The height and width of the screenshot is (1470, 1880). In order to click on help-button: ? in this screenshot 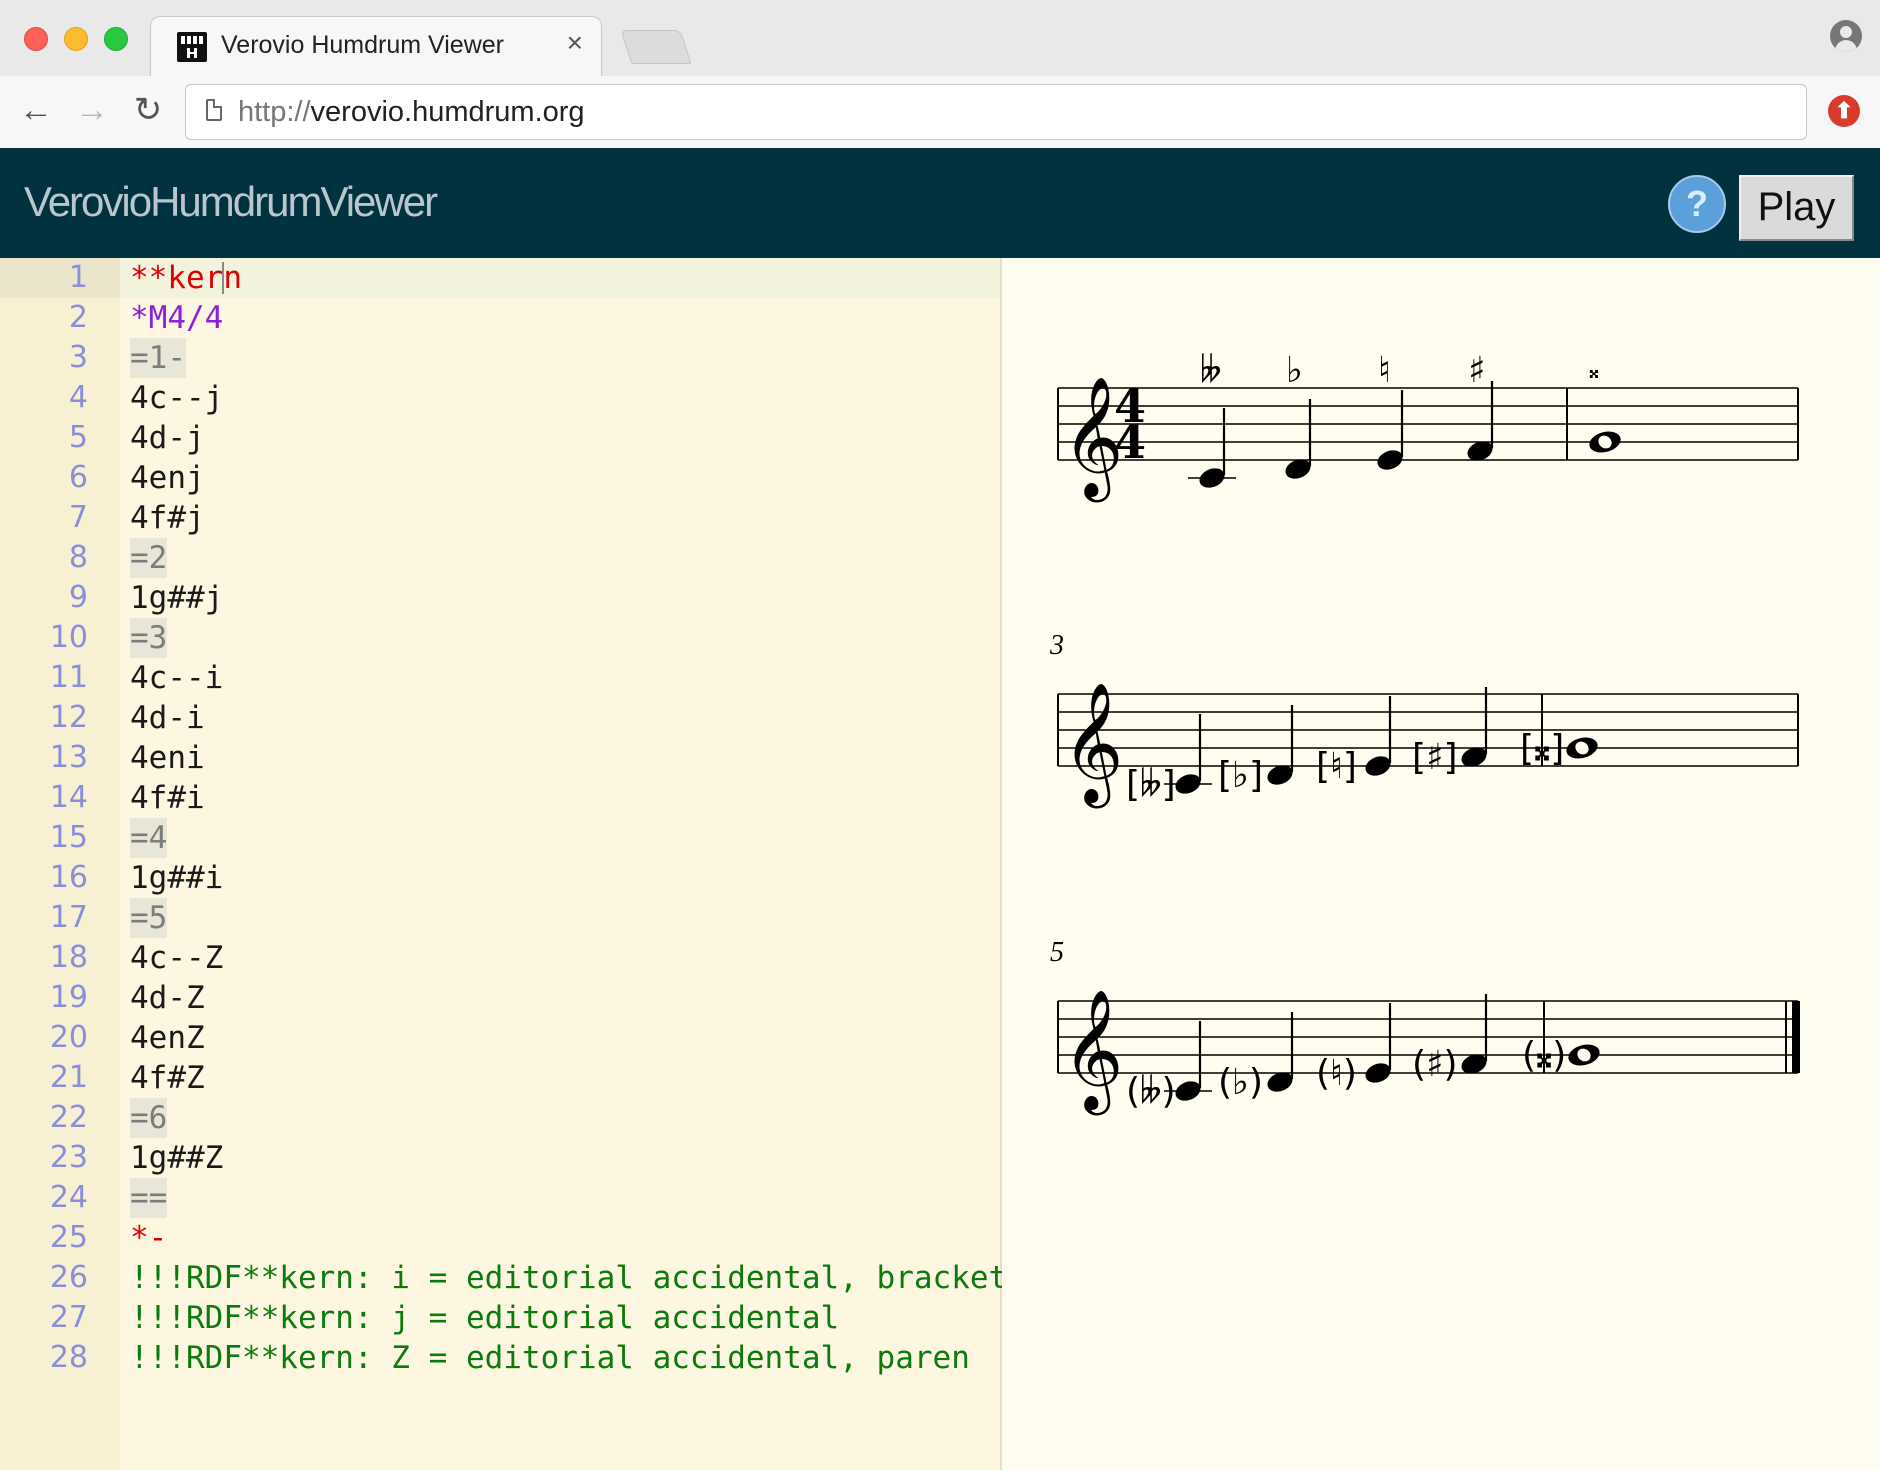, I will do `click(1697, 204)`.